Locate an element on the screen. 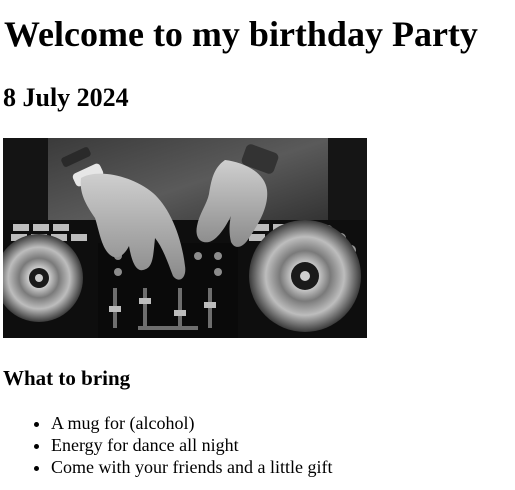 The height and width of the screenshot is (490, 515). list-item: Come with your friends and a little gift is located at coordinates (191, 467).